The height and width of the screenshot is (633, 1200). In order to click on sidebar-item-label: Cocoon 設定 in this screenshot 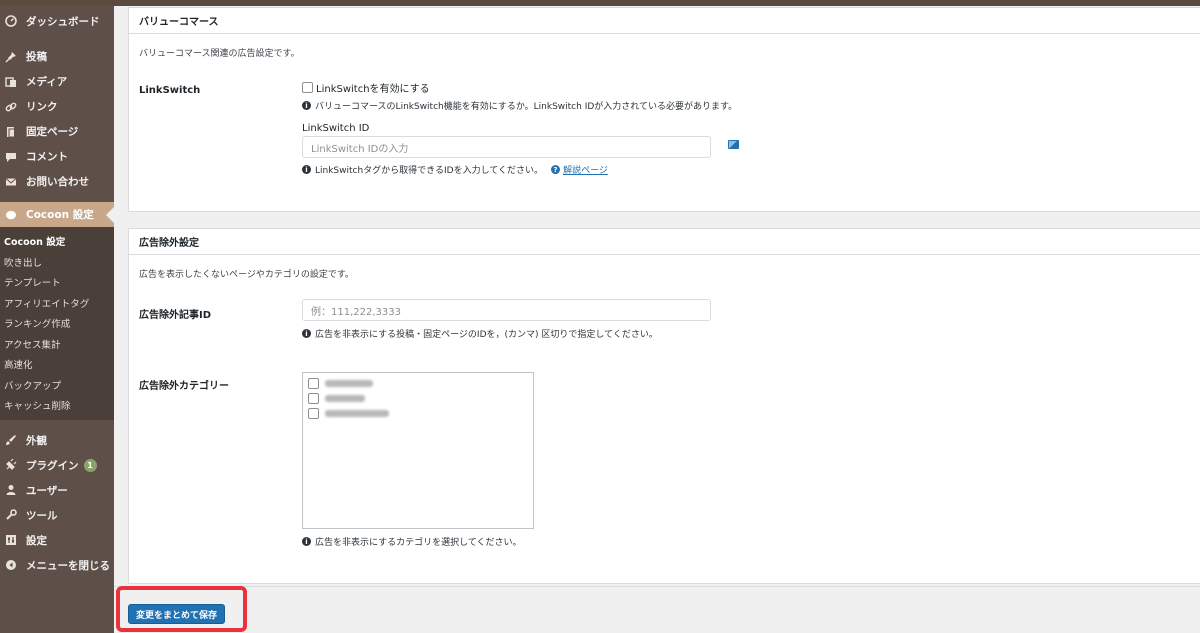, I will do `click(60, 215)`.